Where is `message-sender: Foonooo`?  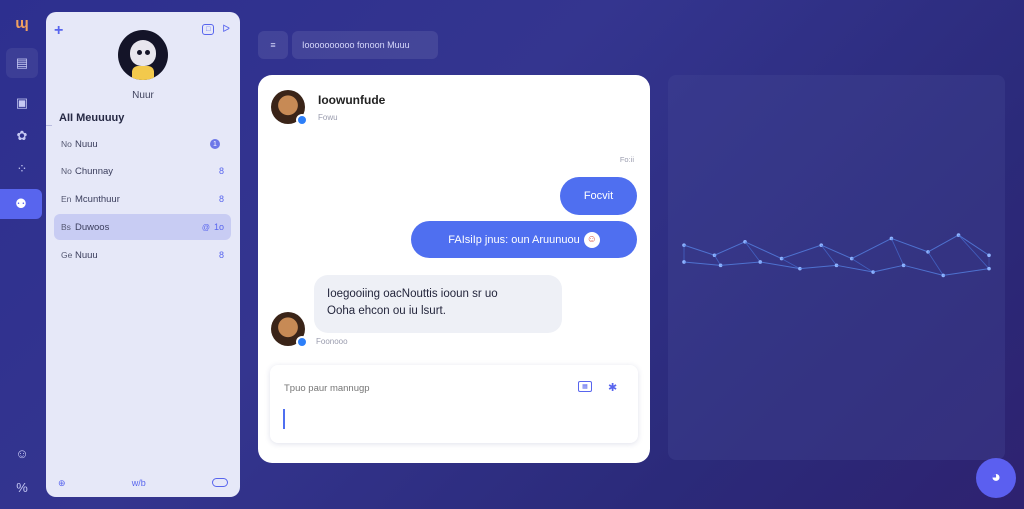
message-sender: Foonooo is located at coordinates (332, 341).